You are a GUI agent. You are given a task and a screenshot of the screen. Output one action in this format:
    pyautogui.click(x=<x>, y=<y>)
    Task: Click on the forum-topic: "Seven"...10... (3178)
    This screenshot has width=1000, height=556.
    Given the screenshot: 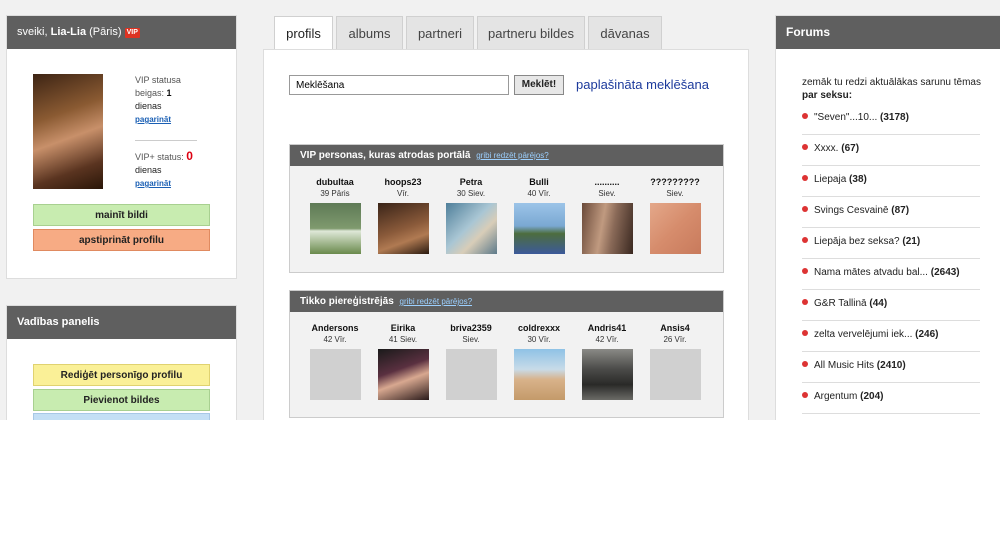 What is the action you would take?
    pyautogui.click(x=891, y=119)
    